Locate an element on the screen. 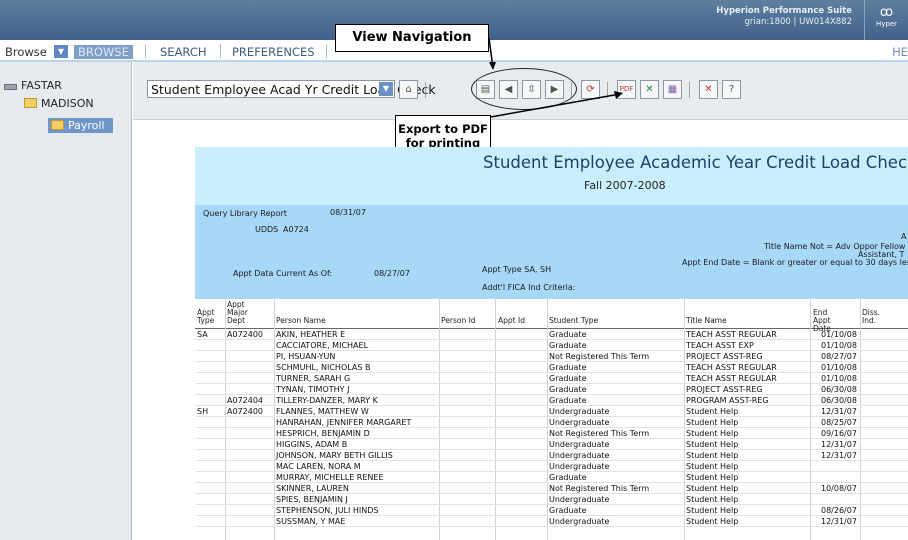 The image size is (908, 540). criteria-fica: Addt'l FICA Ind Criteria: is located at coordinates (529, 287).